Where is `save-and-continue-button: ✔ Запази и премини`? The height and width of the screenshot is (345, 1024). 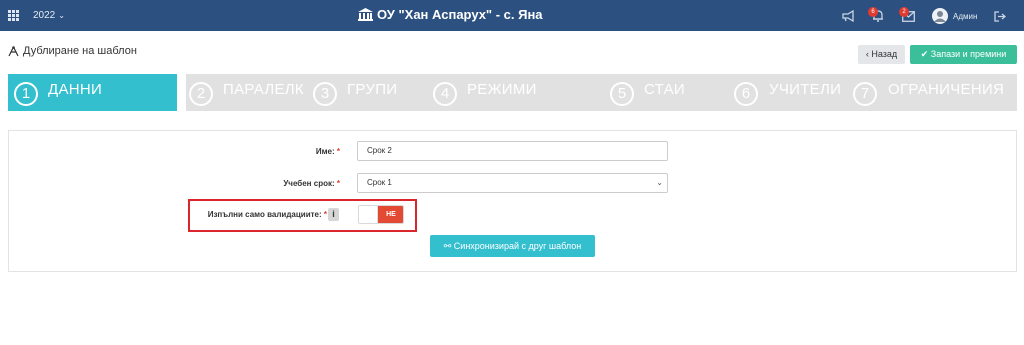
save-and-continue-button: ✔ Запази и премини is located at coordinates (963, 54).